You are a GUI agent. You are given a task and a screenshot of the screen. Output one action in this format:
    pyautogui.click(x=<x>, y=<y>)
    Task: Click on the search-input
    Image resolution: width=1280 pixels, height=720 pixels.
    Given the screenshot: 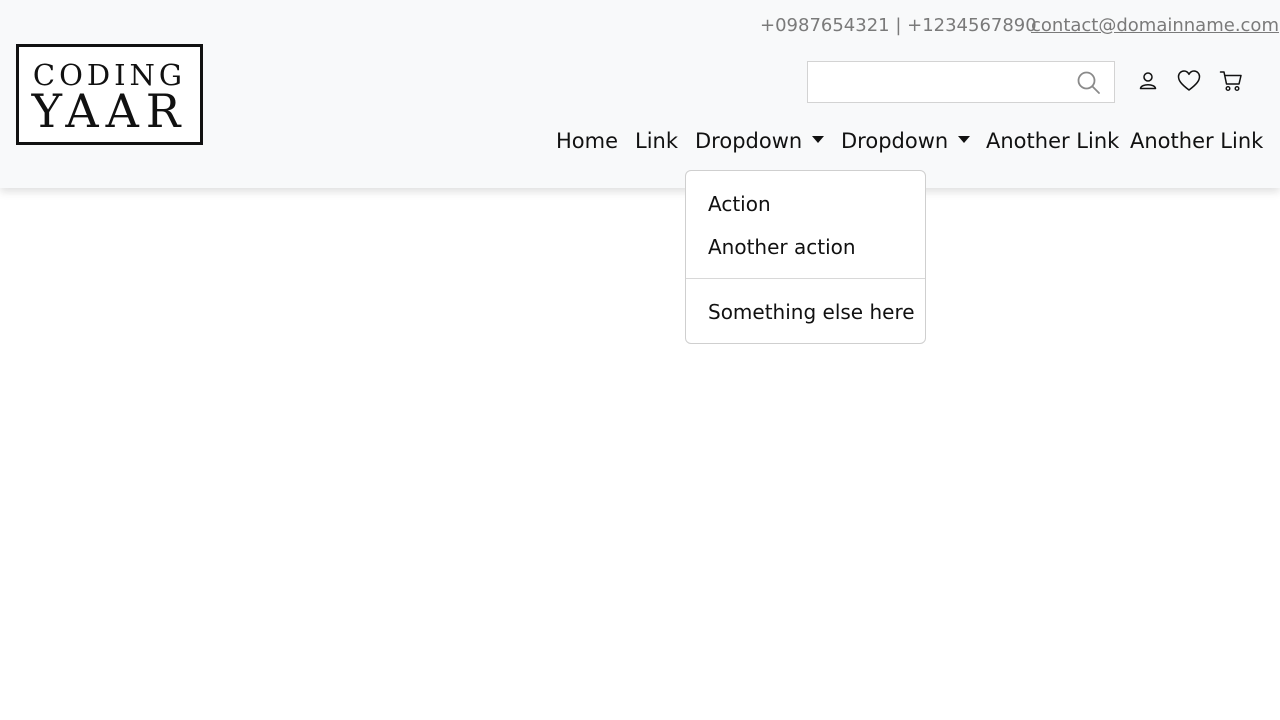 What is the action you would take?
    pyautogui.click(x=938, y=82)
    